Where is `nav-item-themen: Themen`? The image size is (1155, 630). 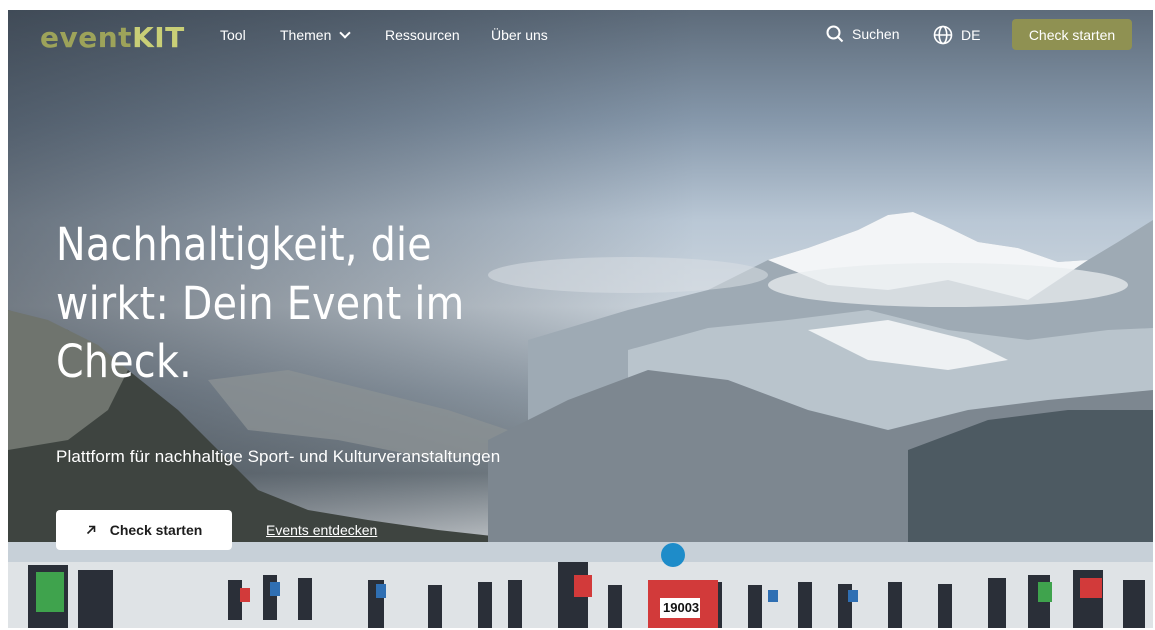 nav-item-themen: Themen is located at coordinates (316, 35).